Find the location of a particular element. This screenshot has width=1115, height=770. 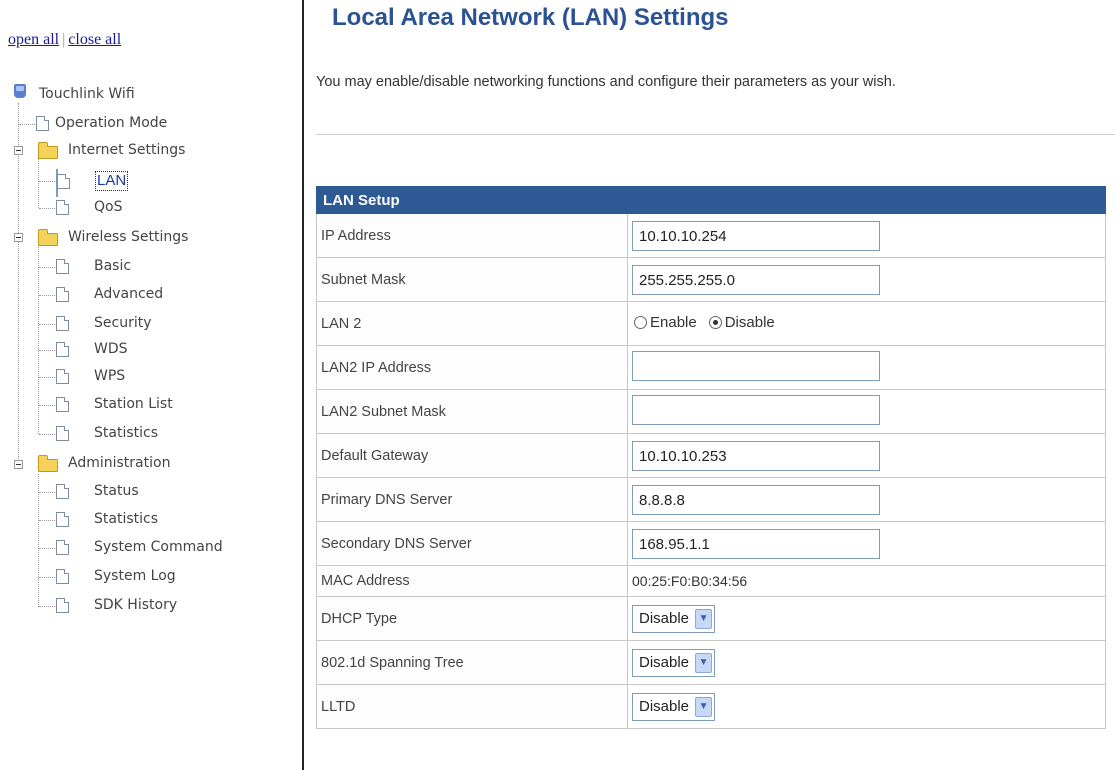

row-label: DHCP Type is located at coordinates (472, 618).